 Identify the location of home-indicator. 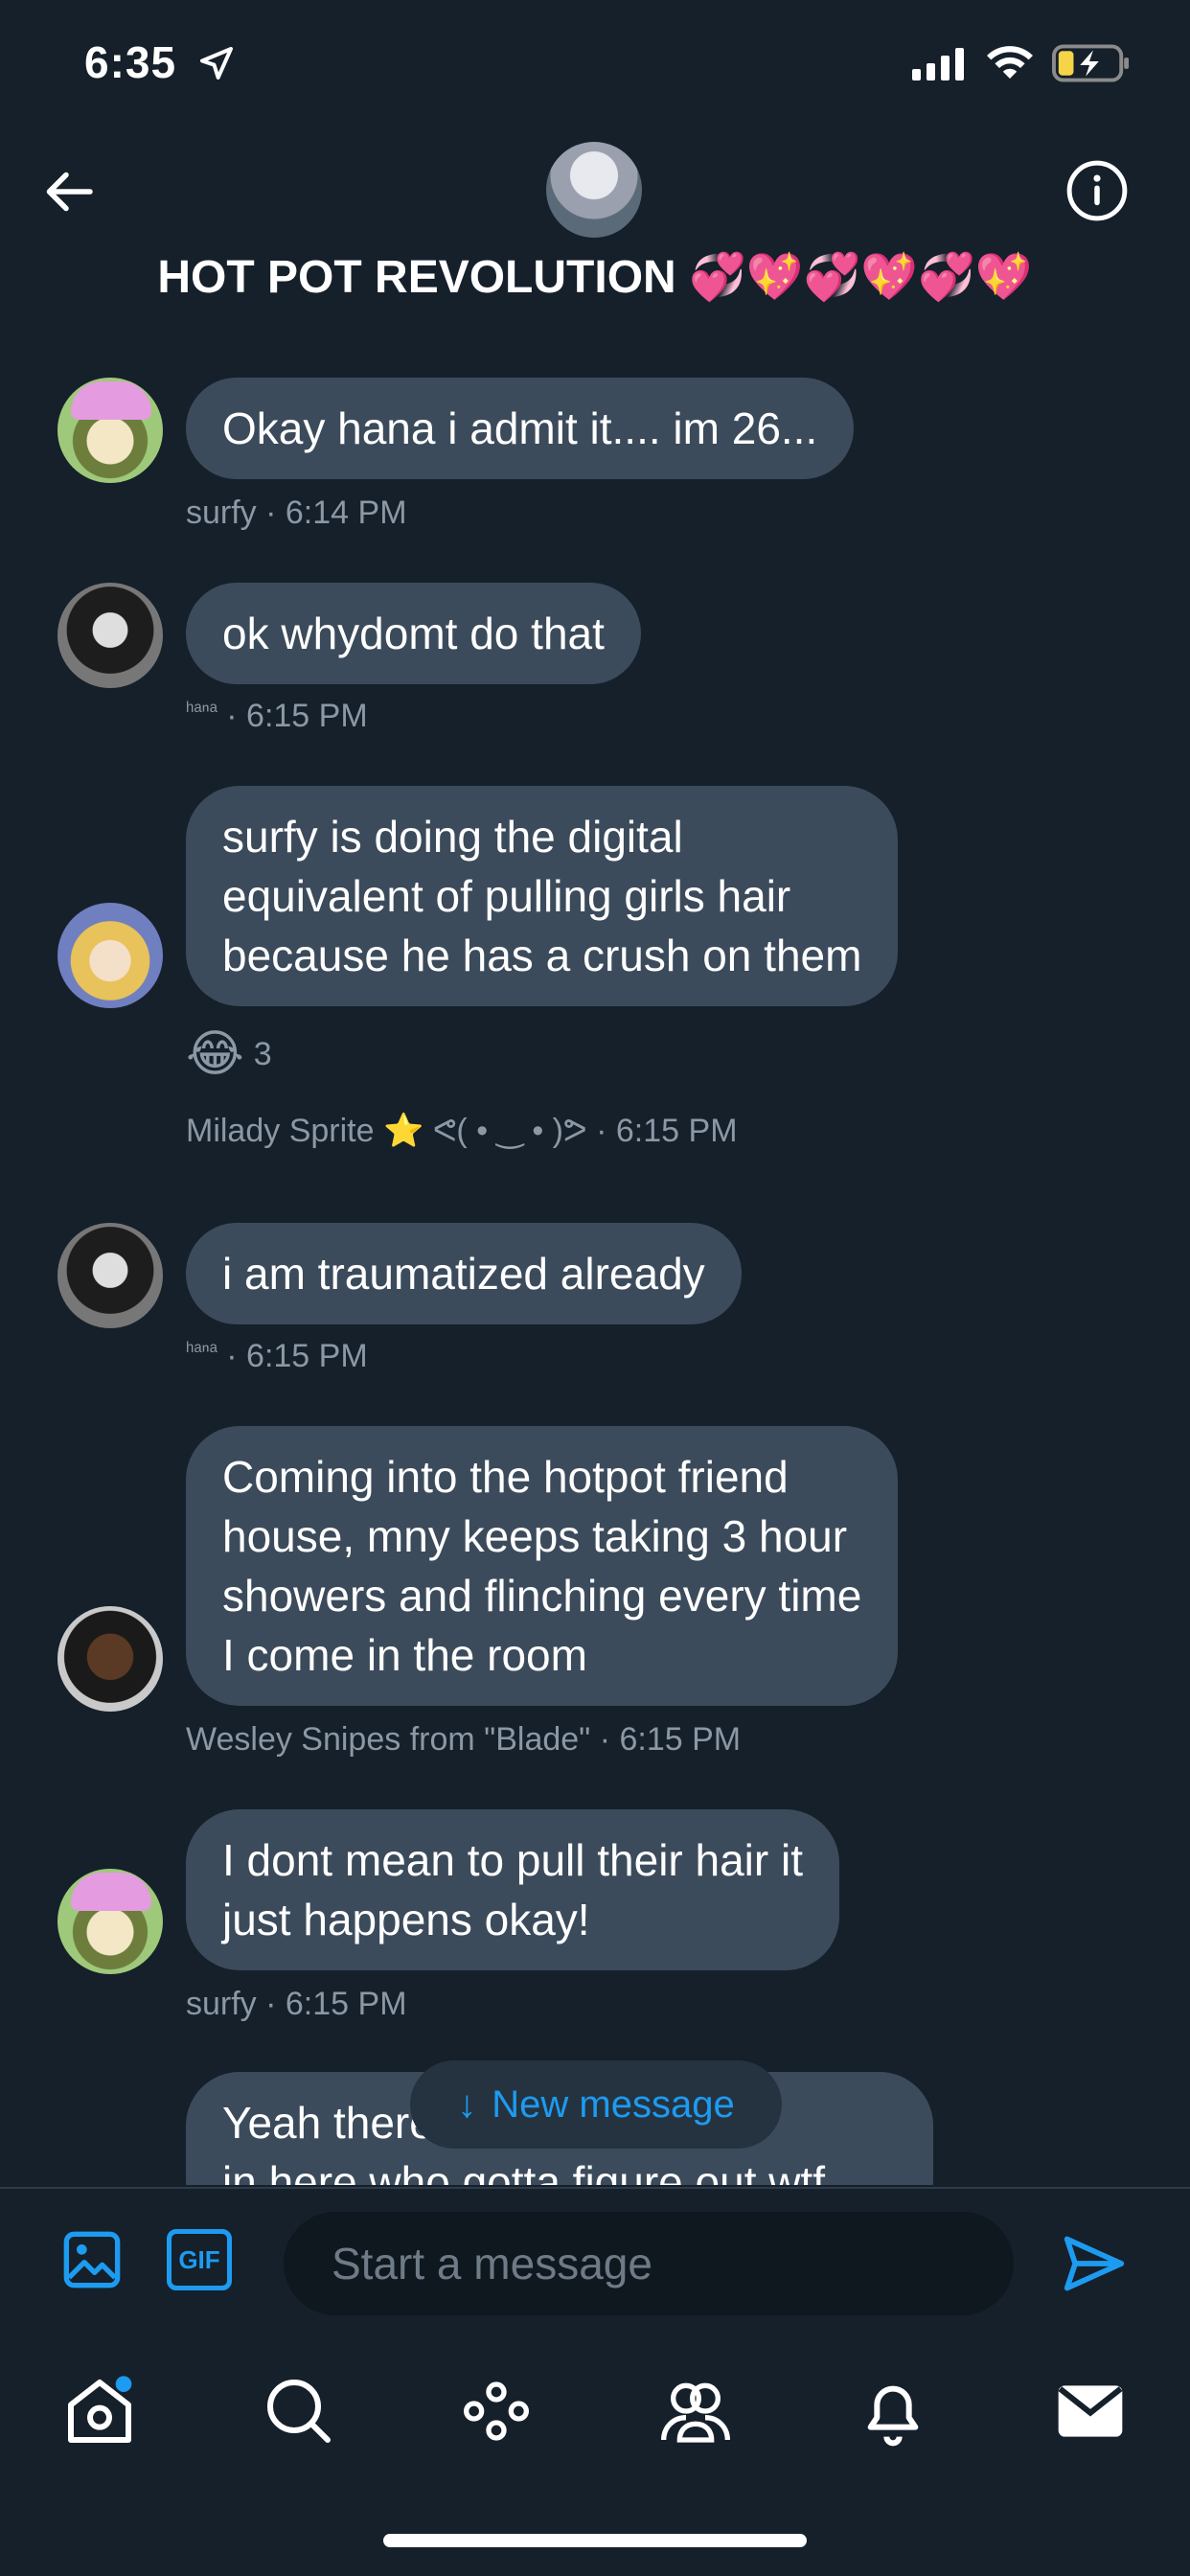
(595, 2540).